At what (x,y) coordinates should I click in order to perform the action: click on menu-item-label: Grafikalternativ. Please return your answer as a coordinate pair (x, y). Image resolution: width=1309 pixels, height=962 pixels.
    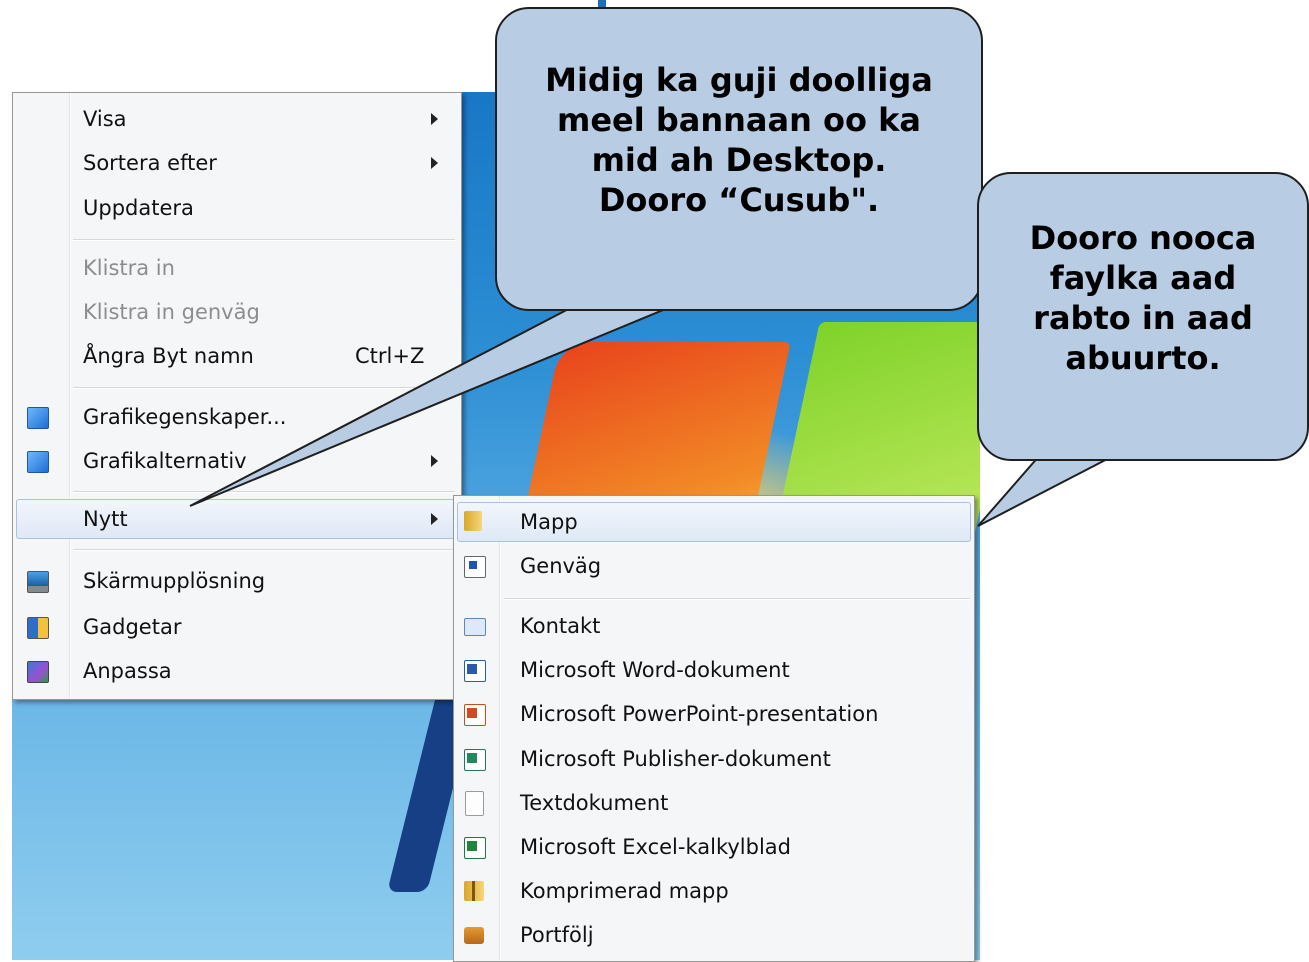
    Looking at the image, I should click on (165, 461).